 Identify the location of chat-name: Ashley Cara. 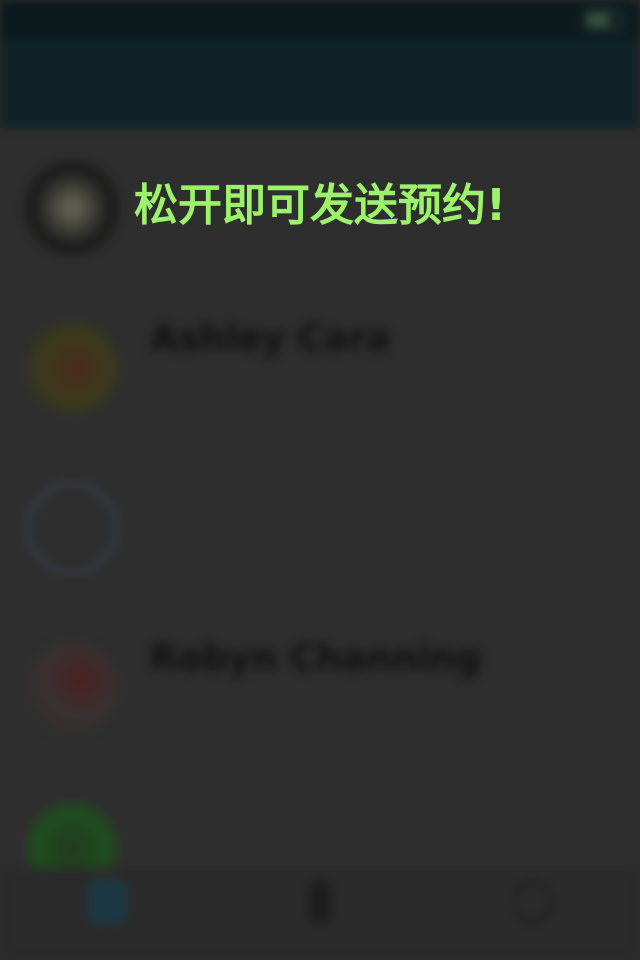
(270, 338).